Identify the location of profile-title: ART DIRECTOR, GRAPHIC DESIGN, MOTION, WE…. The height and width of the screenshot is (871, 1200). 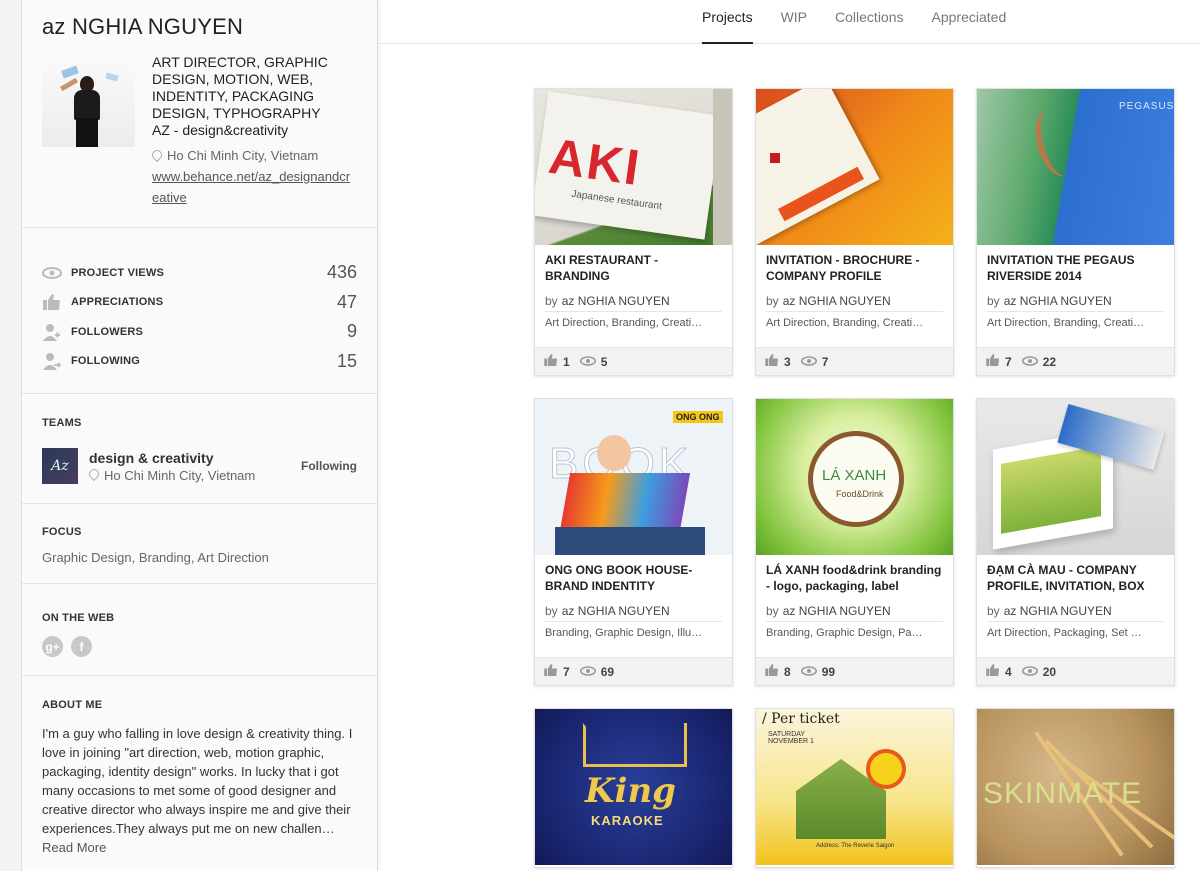
(240, 87).